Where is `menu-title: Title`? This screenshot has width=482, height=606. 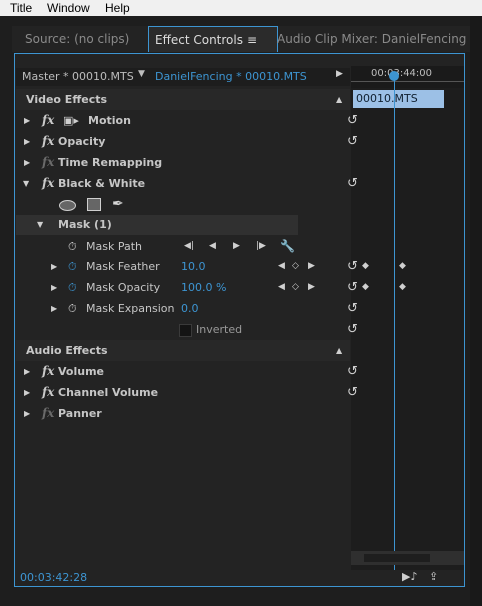
menu-title: Title is located at coordinates (21, 8).